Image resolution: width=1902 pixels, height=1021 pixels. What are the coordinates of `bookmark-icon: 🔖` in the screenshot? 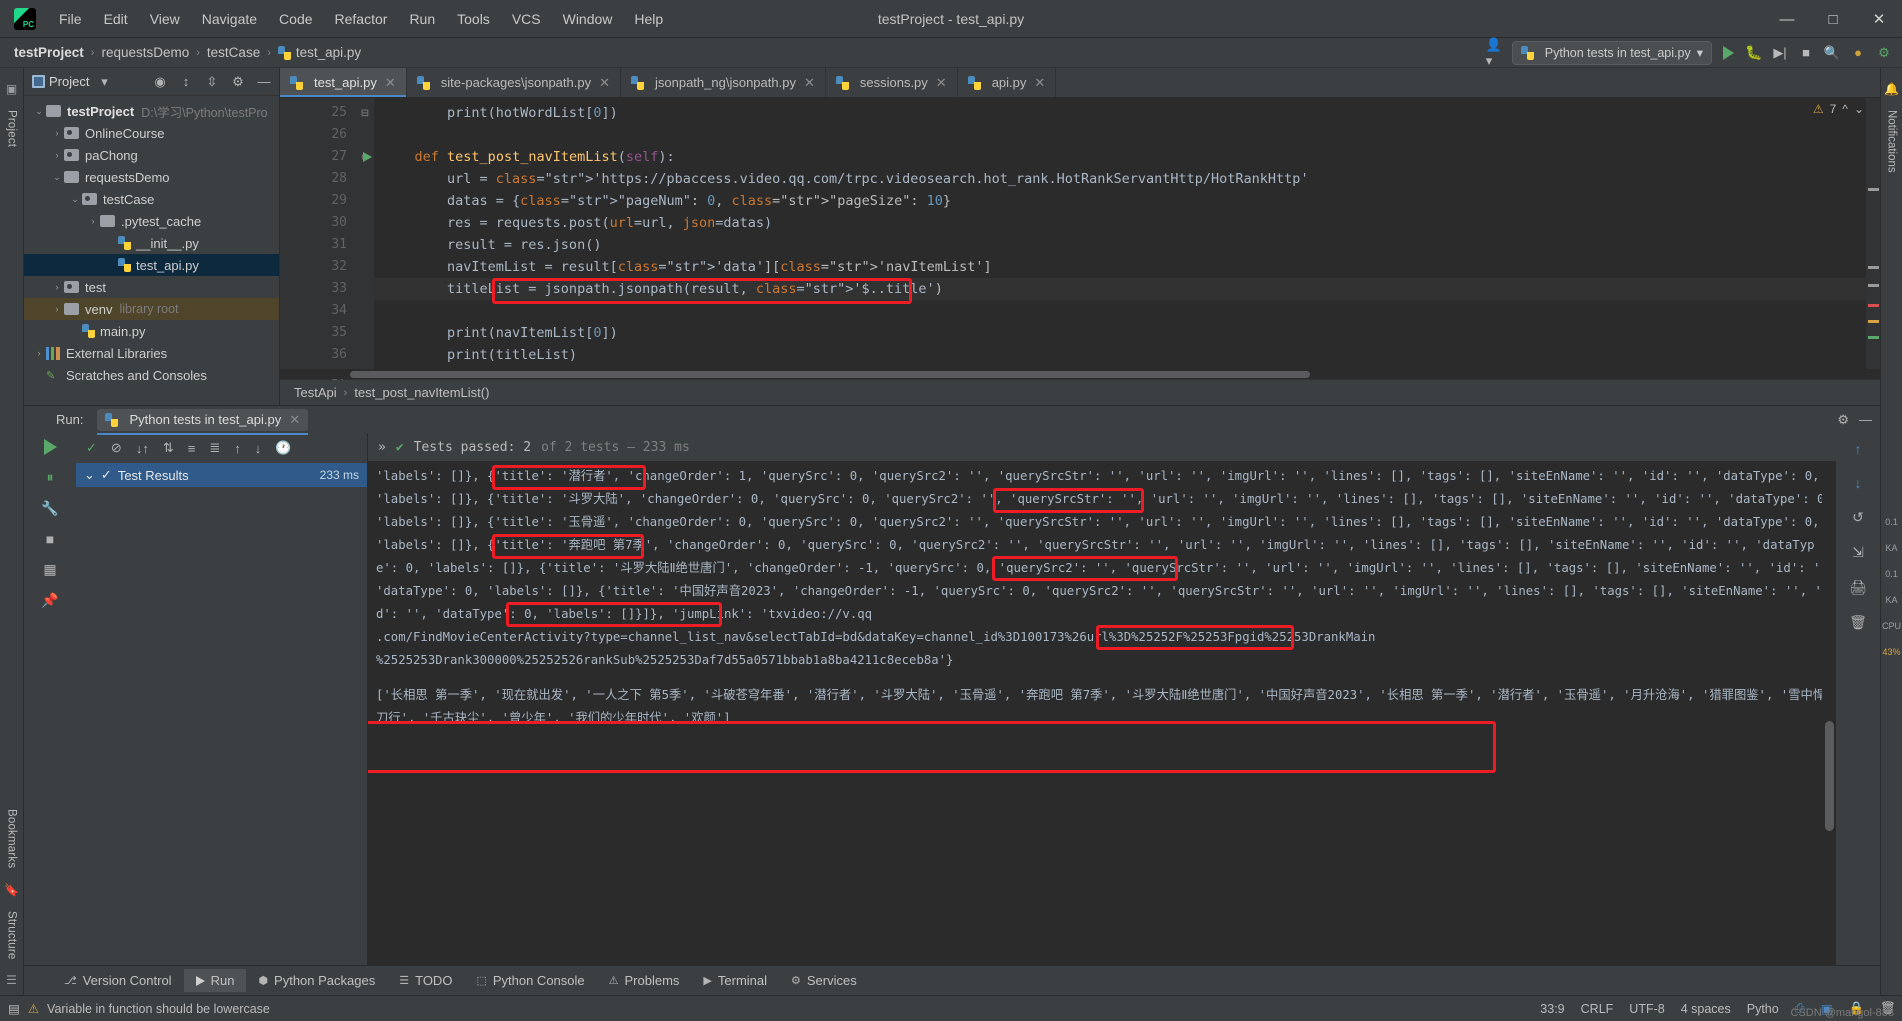 It's located at (11, 890).